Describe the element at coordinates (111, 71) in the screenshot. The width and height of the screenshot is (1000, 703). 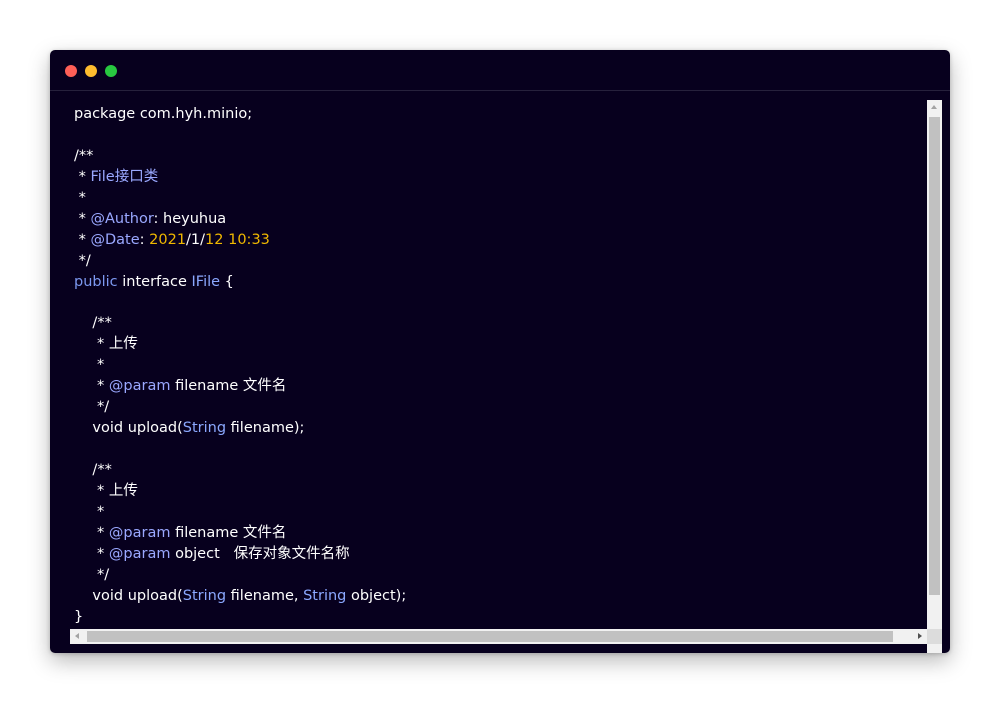
I see `maximize-dot-icon` at that location.